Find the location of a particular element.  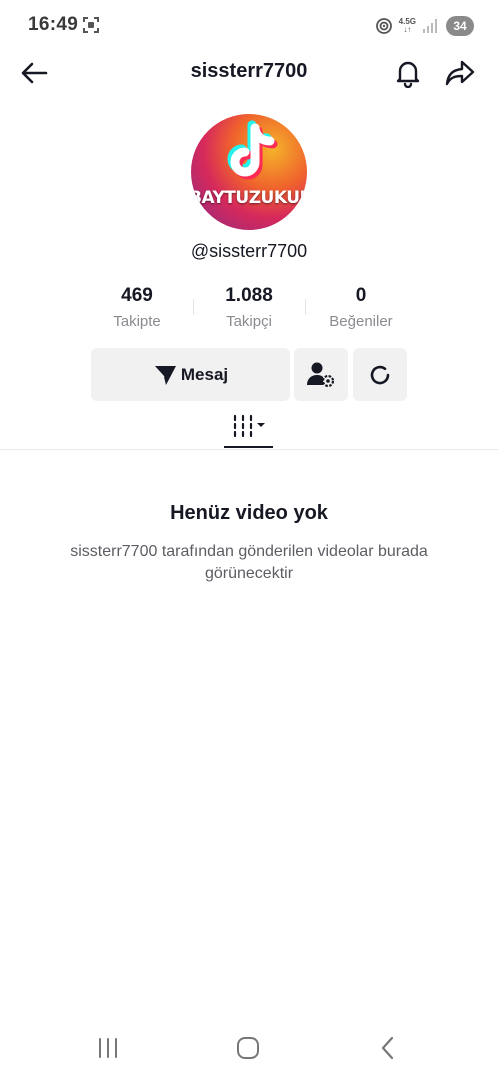

stat-value: 1.088 is located at coordinates (249, 295).